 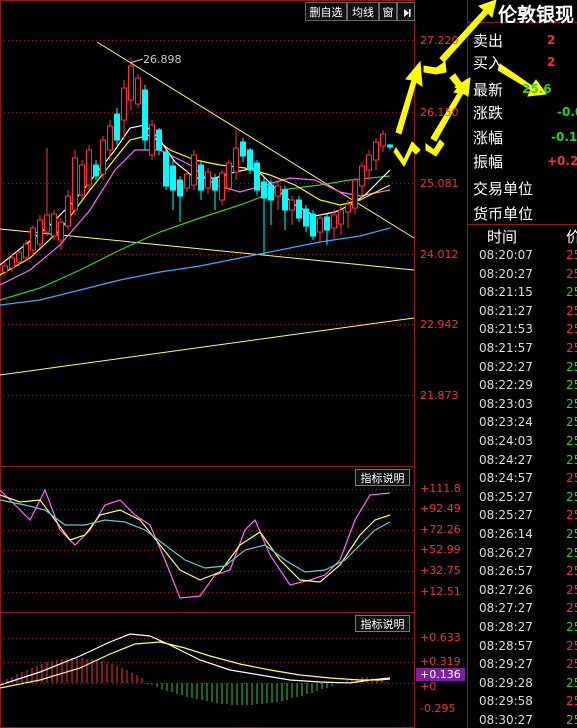 I want to click on instrument-title: 伦敦银现, so click(x=536, y=15).